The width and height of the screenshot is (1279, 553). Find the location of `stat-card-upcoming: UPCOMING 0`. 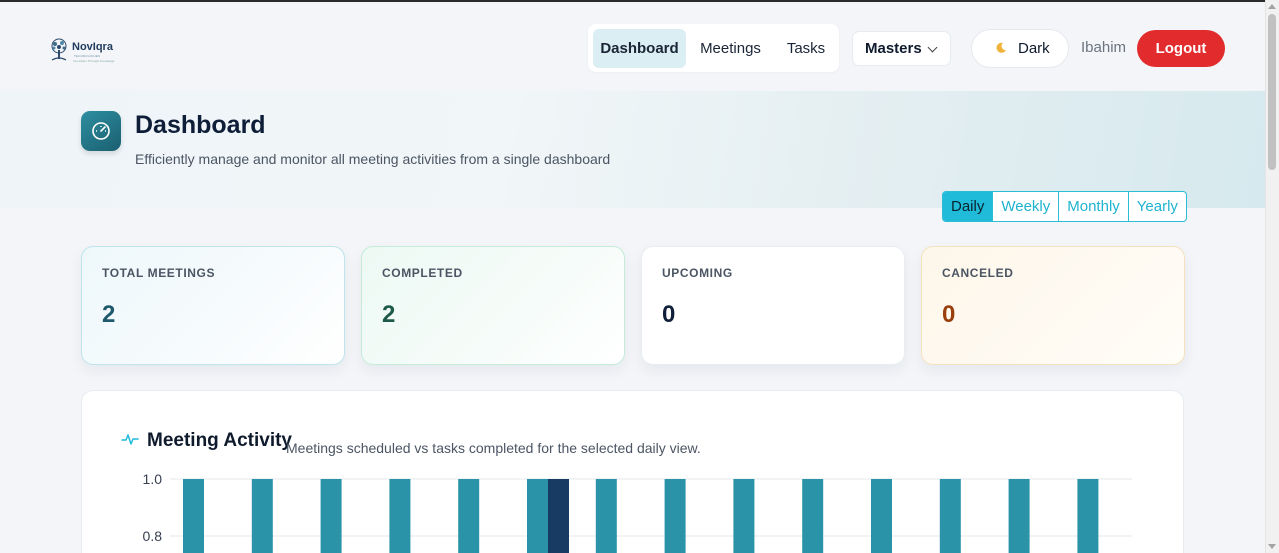

stat-card-upcoming: UPCOMING 0 is located at coordinates (773, 305).